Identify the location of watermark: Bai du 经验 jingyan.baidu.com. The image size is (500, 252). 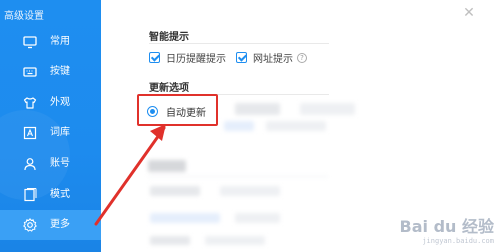
(445, 229).